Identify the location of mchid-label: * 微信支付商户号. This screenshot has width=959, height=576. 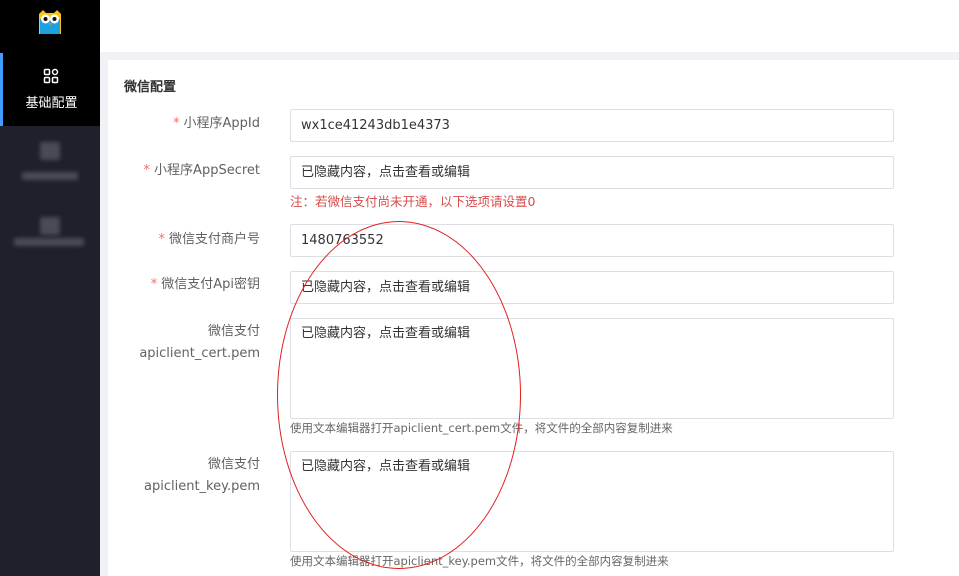
(209, 240).